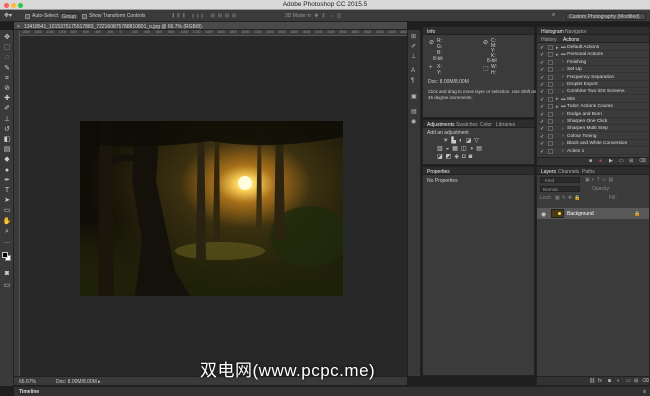 This screenshot has height=396, width=650. What do you see at coordinates (7, 79) in the screenshot?
I see `crop-tool-icon: ⌗` at bounding box center [7, 79].